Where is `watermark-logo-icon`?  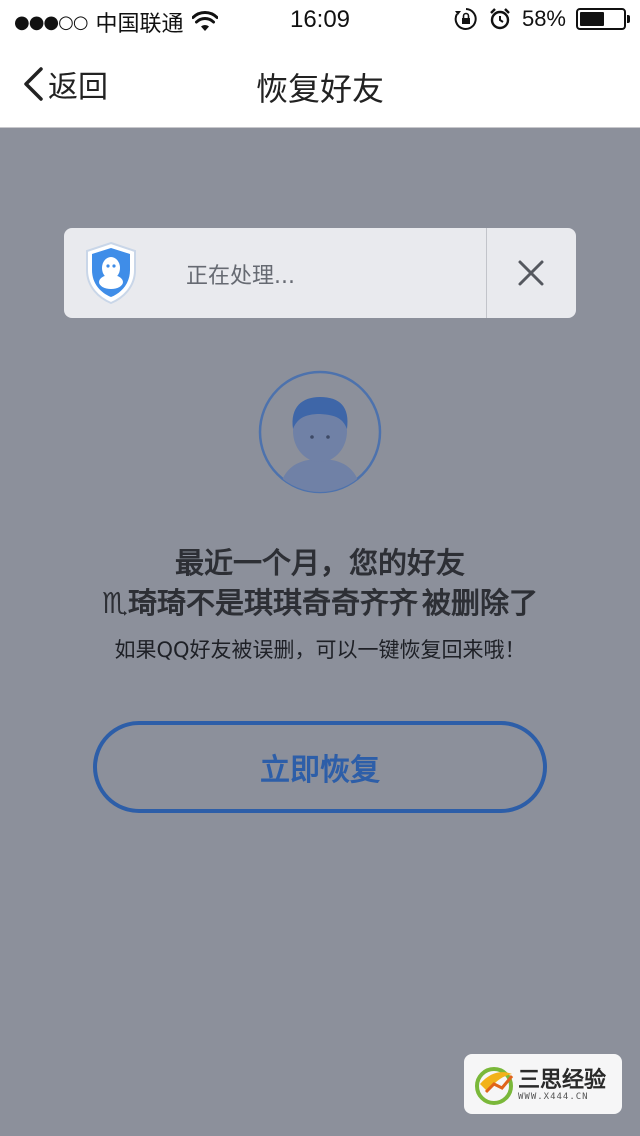
watermark-logo-icon is located at coordinates (494, 1086).